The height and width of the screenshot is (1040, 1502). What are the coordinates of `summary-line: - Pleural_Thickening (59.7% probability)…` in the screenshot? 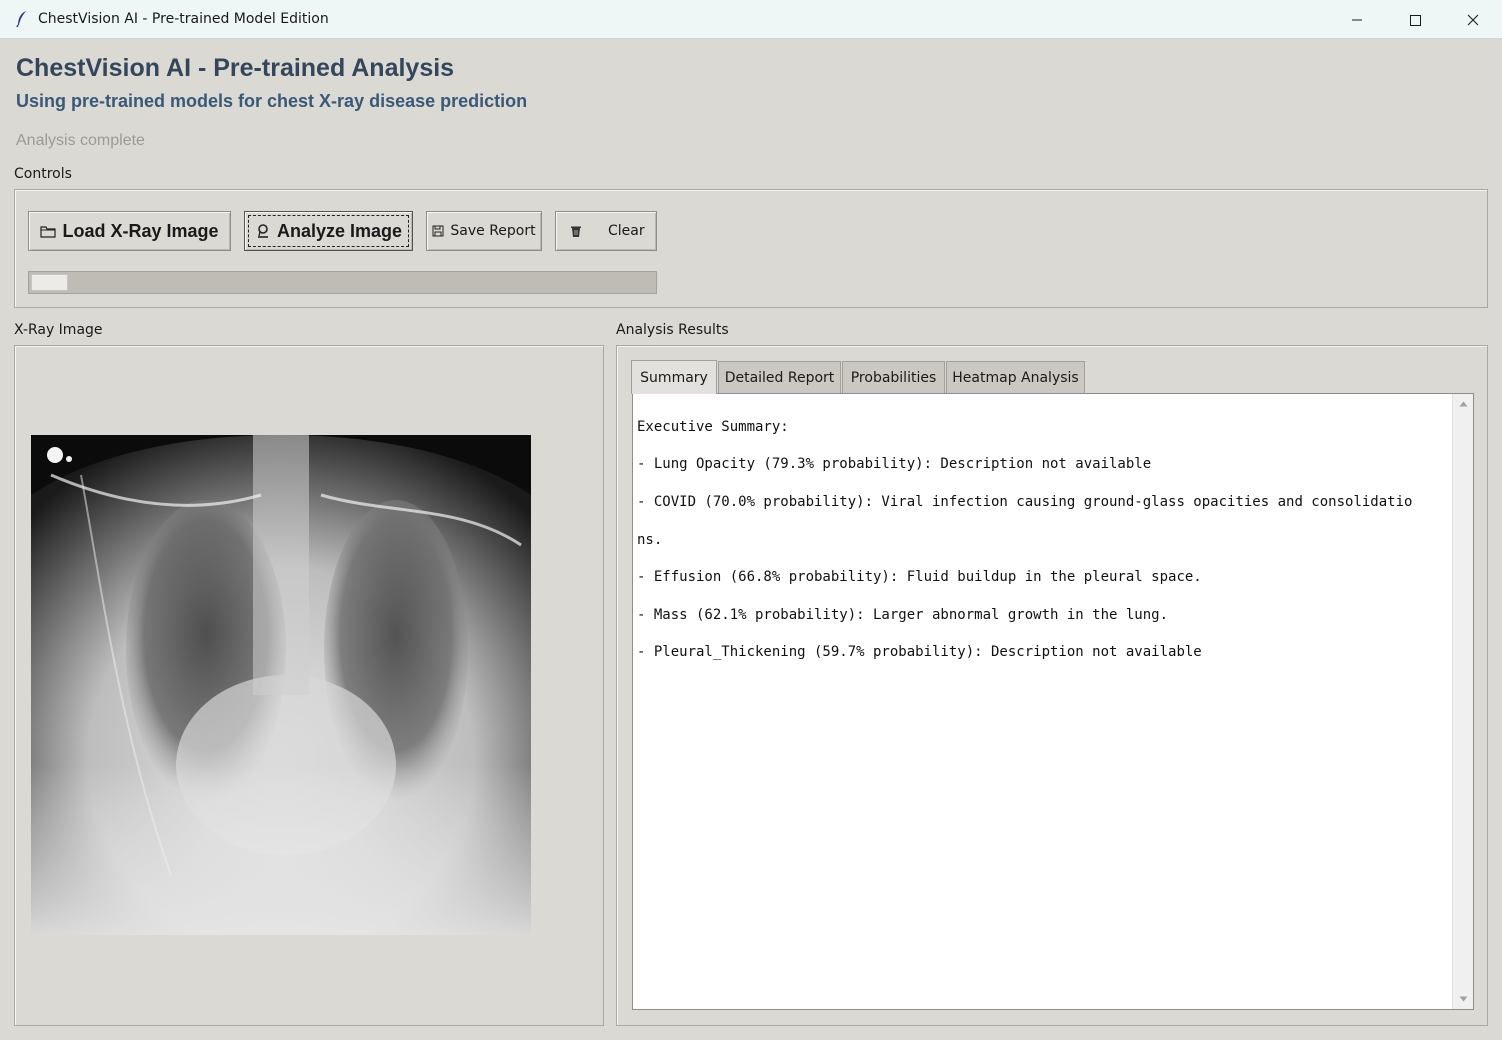 It's located at (919, 652).